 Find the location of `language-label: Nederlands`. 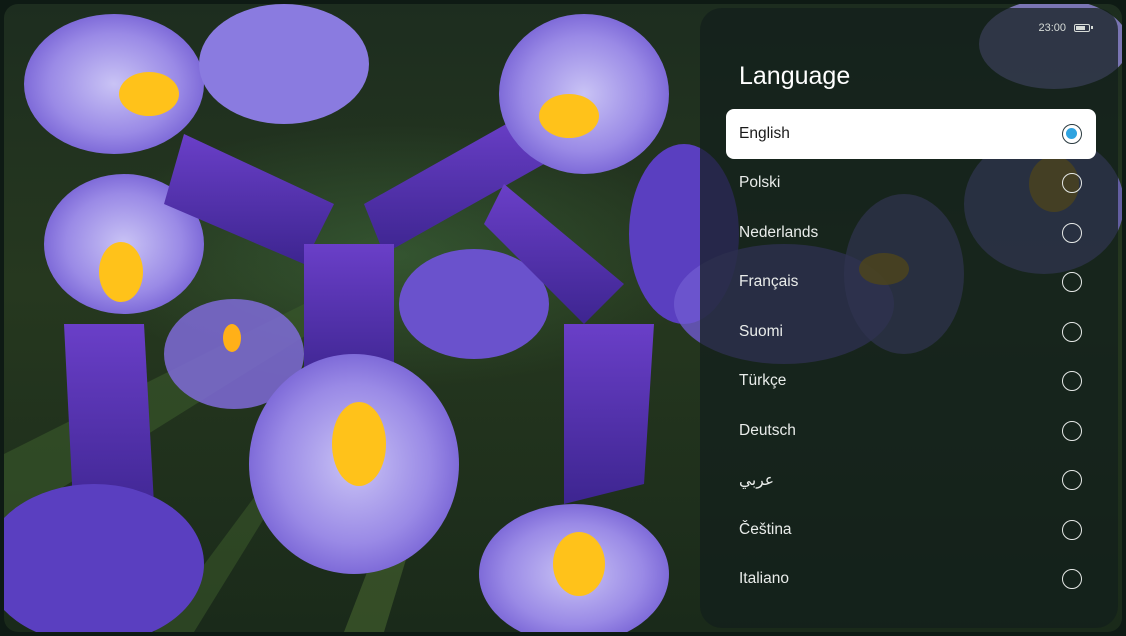

language-label: Nederlands is located at coordinates (779, 232).